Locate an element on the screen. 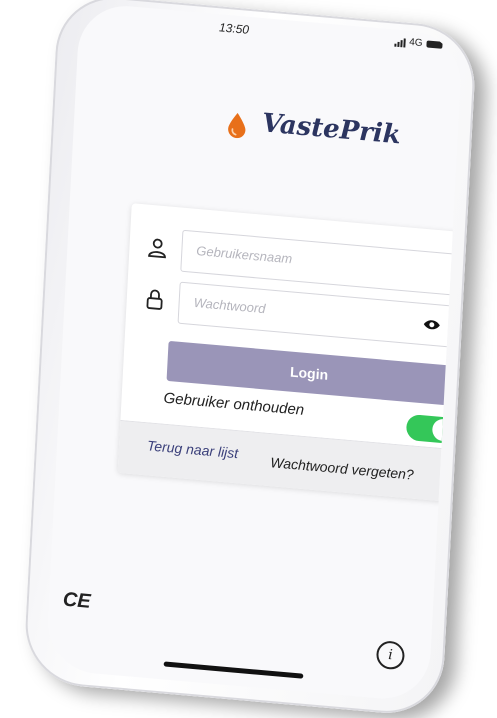 The height and width of the screenshot is (718, 497). username-placeholder: Gebruikersnaam is located at coordinates (244, 255).